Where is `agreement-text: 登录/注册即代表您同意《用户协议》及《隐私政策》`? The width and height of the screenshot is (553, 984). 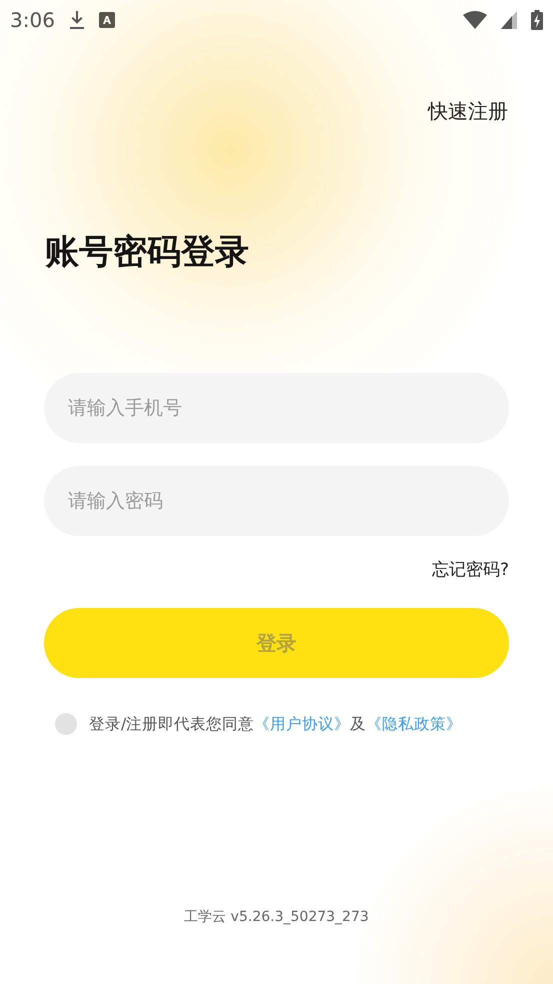
agreement-text: 登录/注册即代表您同意《用户协议》及《隐私政策》 is located at coordinates (275, 724).